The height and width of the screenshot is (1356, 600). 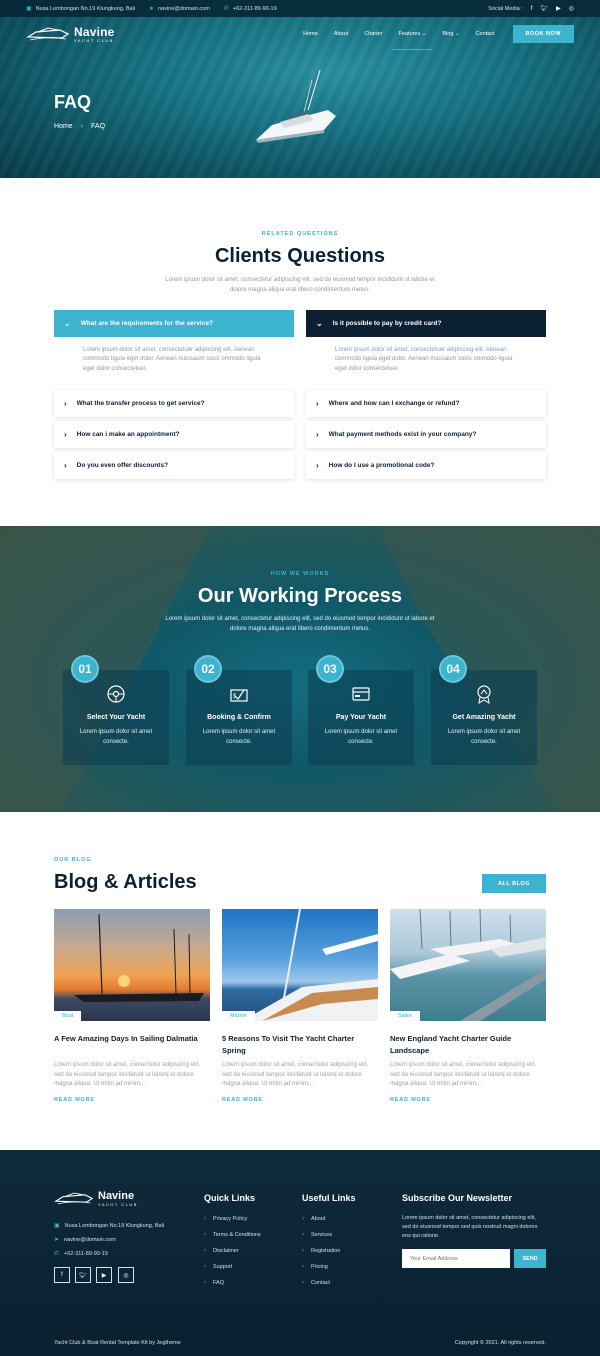 I want to click on credit-card-icon, so click(x=361, y=694).